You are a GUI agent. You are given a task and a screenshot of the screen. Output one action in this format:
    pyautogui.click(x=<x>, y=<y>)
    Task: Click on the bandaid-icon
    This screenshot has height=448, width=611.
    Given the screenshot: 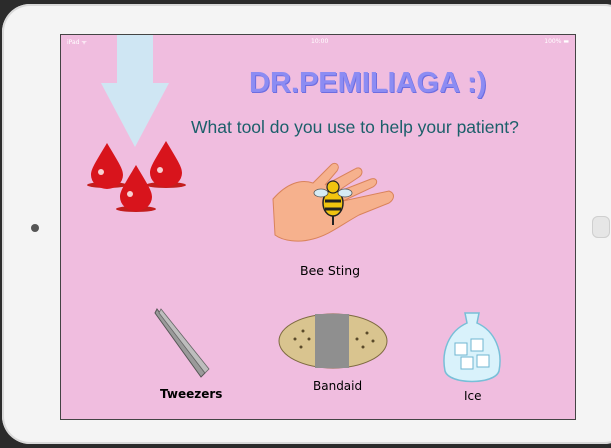 What is the action you would take?
    pyautogui.click(x=333, y=341)
    